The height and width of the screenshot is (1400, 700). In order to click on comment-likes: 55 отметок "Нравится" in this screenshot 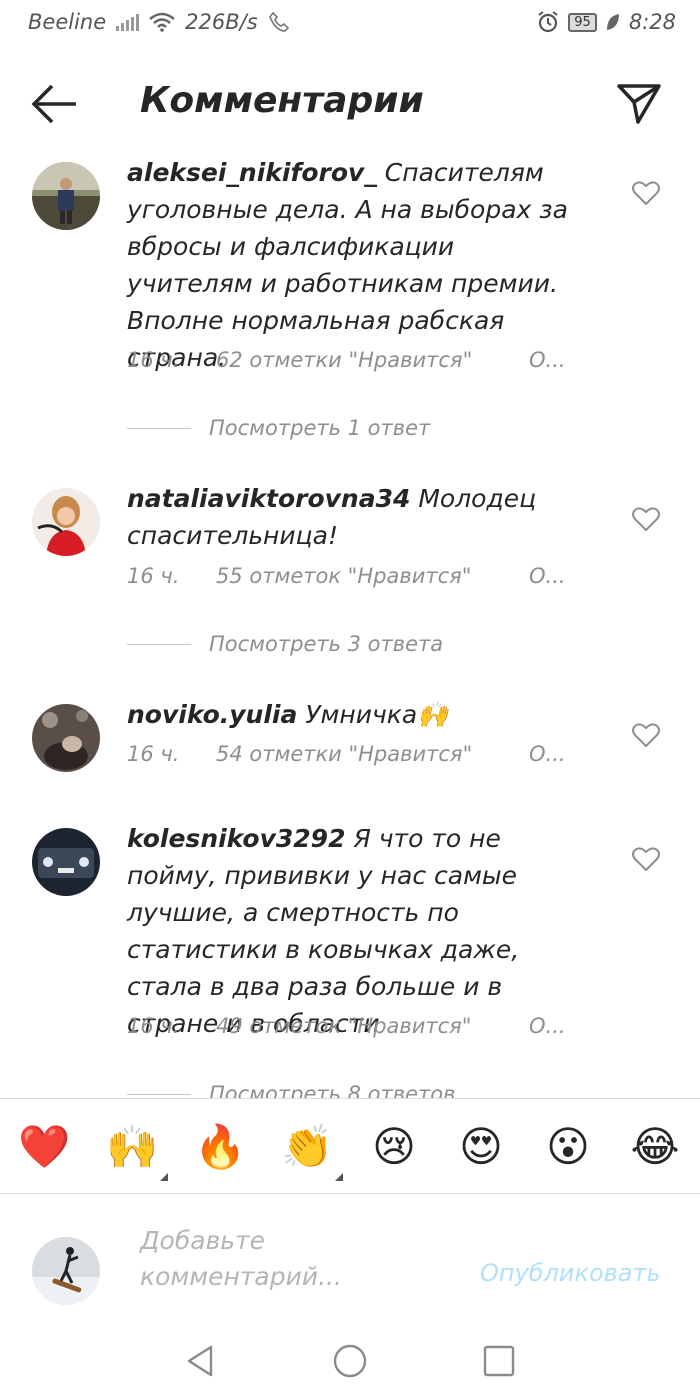, I will do `click(372, 576)`.